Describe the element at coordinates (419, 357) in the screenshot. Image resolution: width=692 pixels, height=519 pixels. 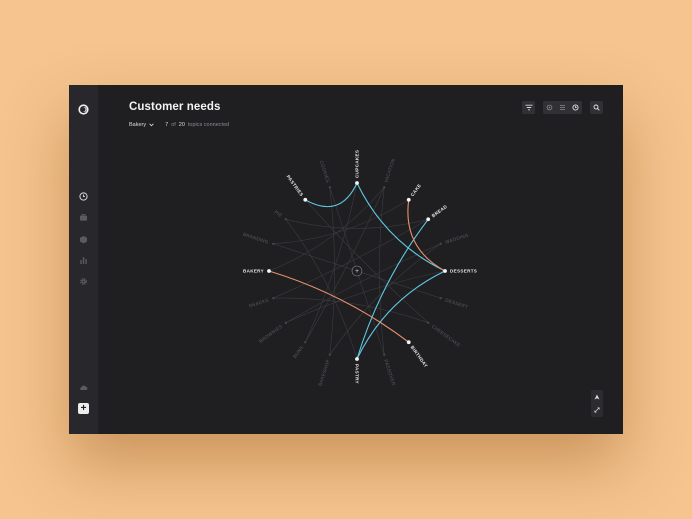
I see `topic-label: BIRTHDAY` at that location.